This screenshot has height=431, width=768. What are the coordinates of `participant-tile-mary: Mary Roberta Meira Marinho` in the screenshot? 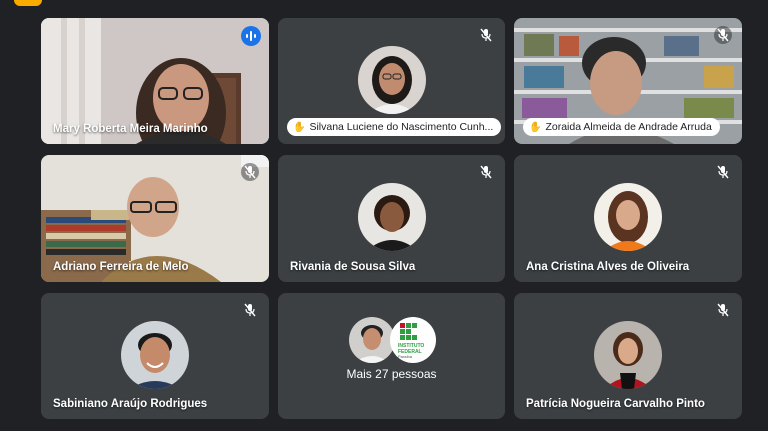 It's located at (155, 81).